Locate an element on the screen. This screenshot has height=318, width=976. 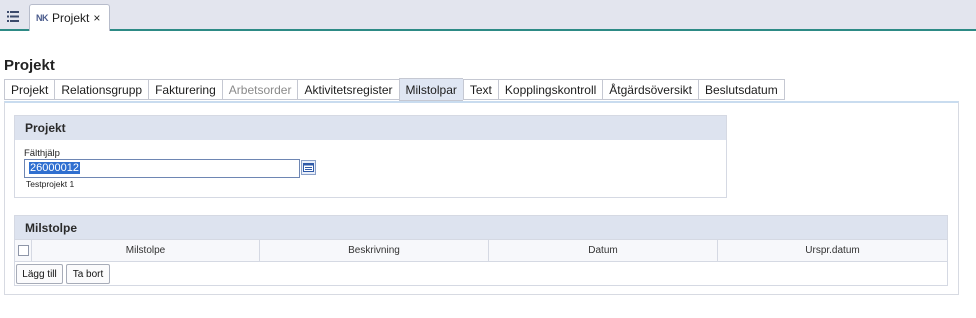
milestone-grid-header: Milstolpe Beskrivning Datum Urspr.datum is located at coordinates (481, 250).